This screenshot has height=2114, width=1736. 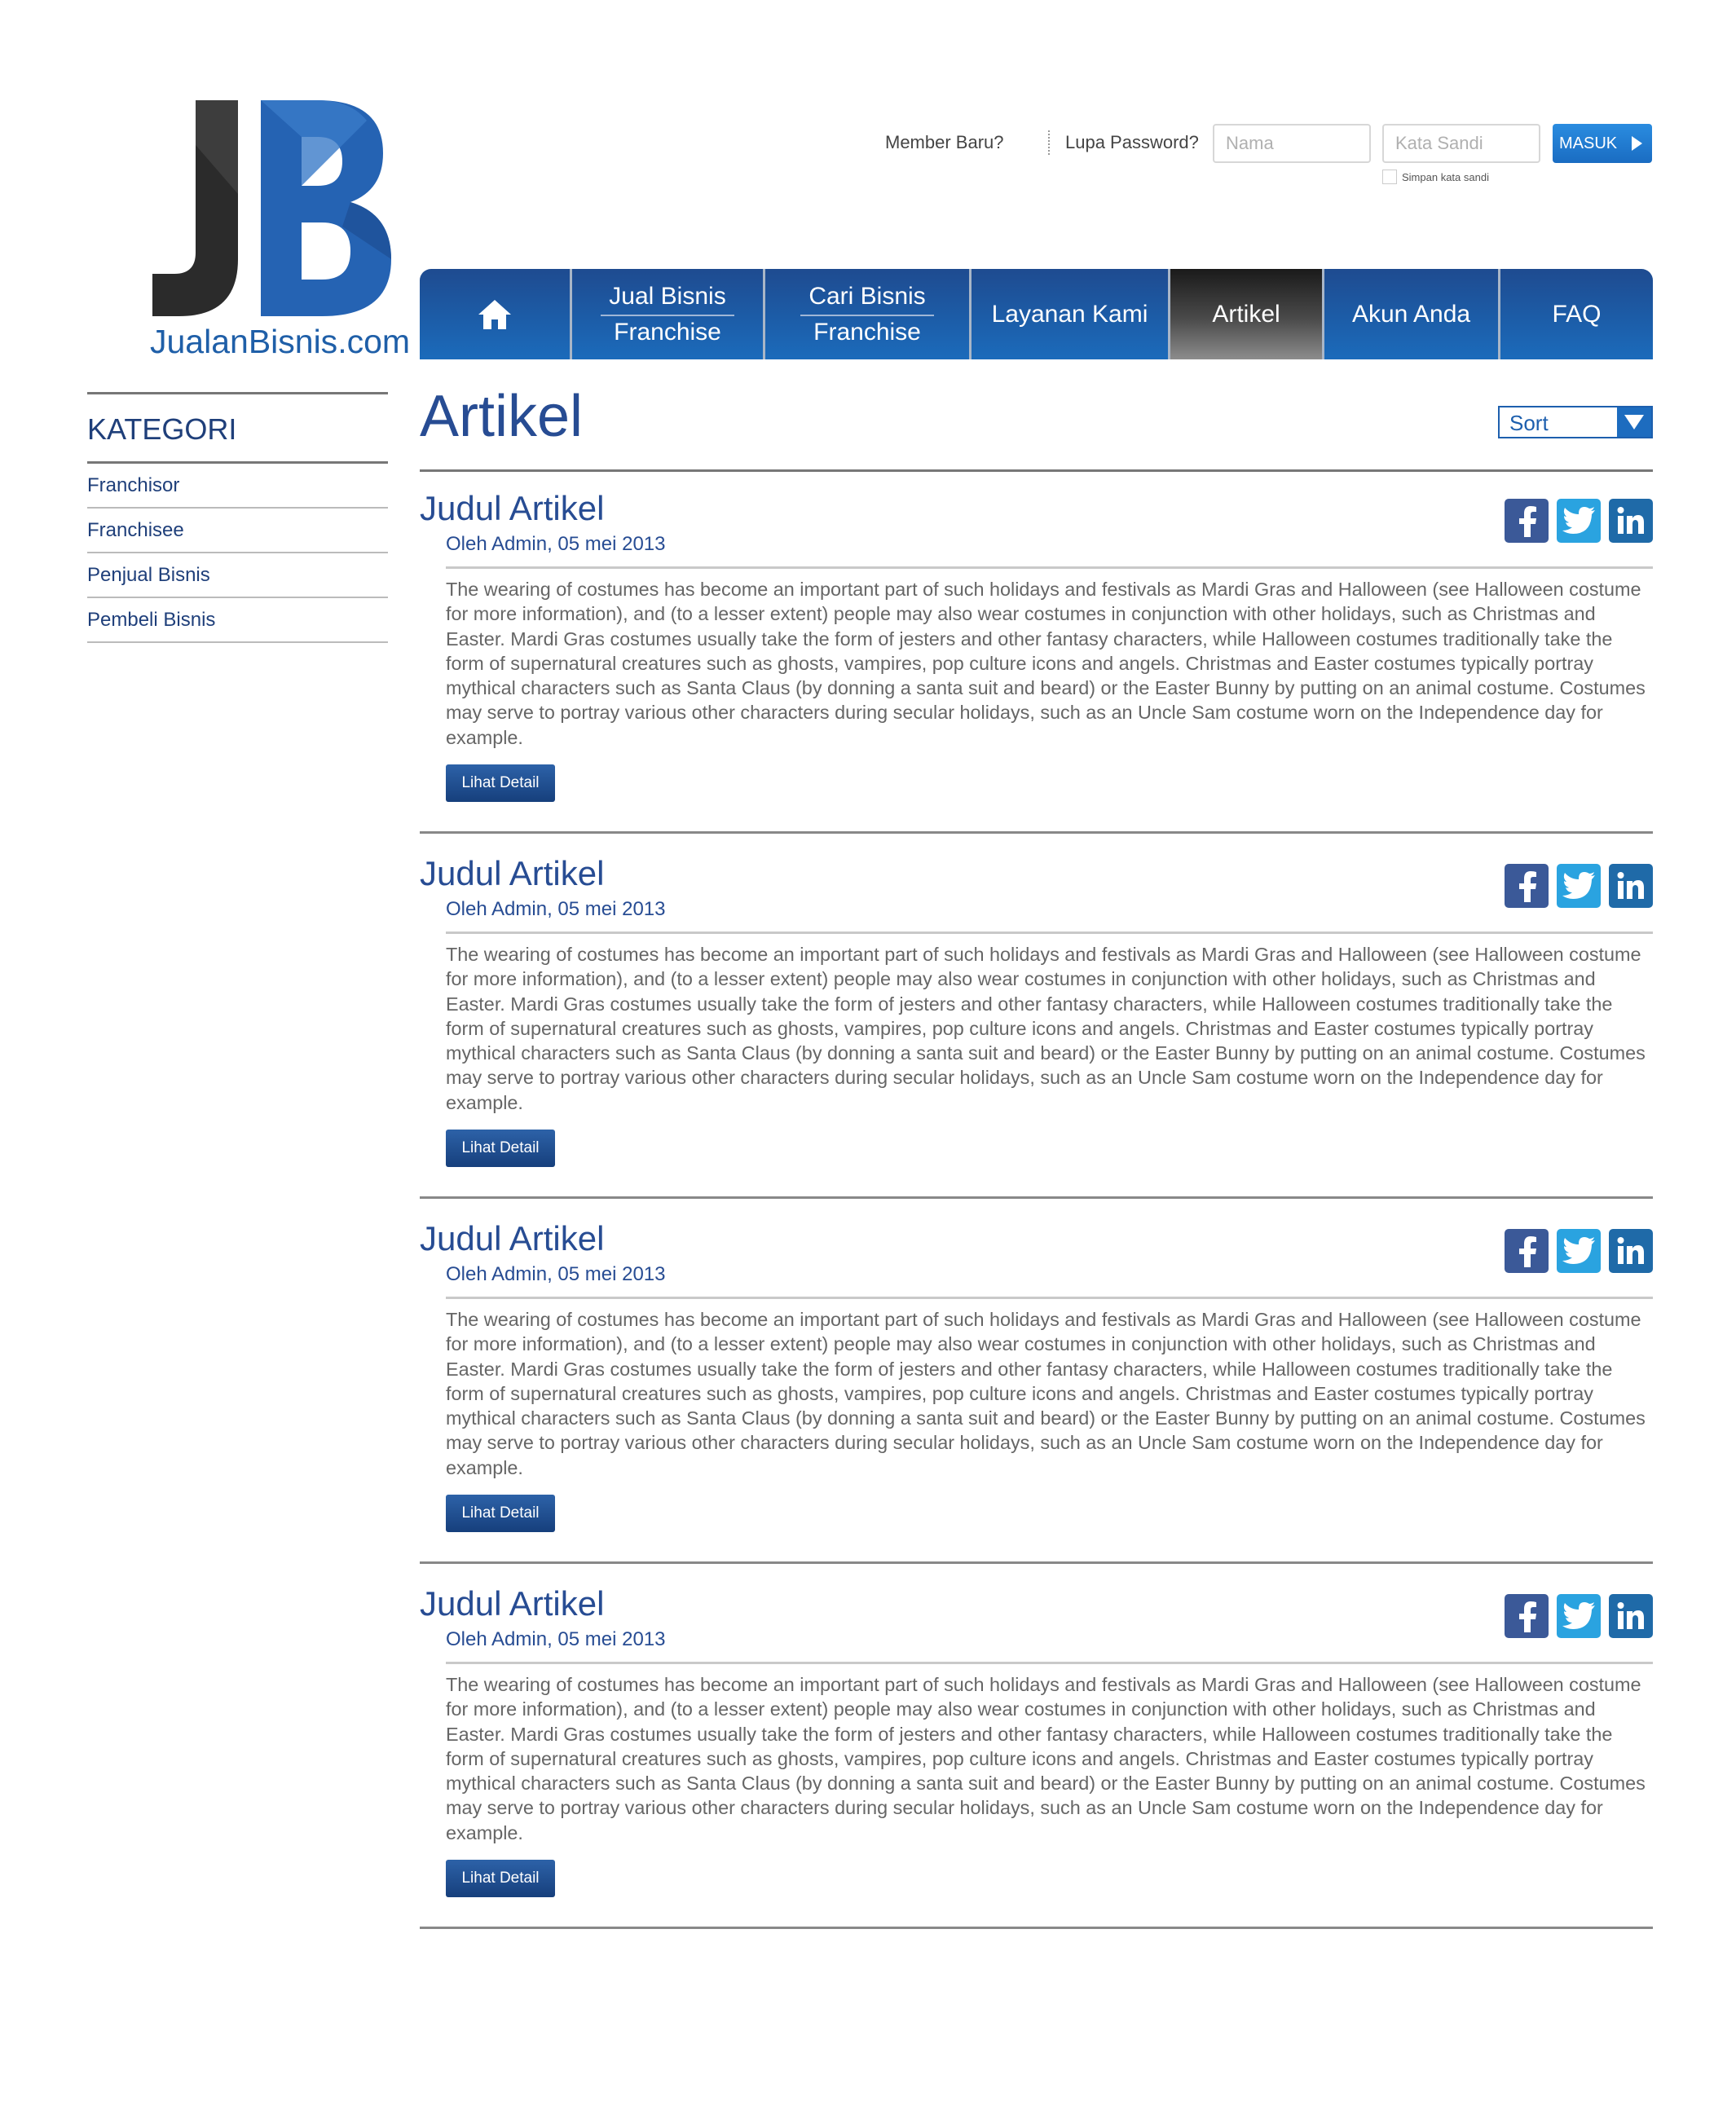 I want to click on sidebar-title: KATEGORI, so click(x=162, y=429).